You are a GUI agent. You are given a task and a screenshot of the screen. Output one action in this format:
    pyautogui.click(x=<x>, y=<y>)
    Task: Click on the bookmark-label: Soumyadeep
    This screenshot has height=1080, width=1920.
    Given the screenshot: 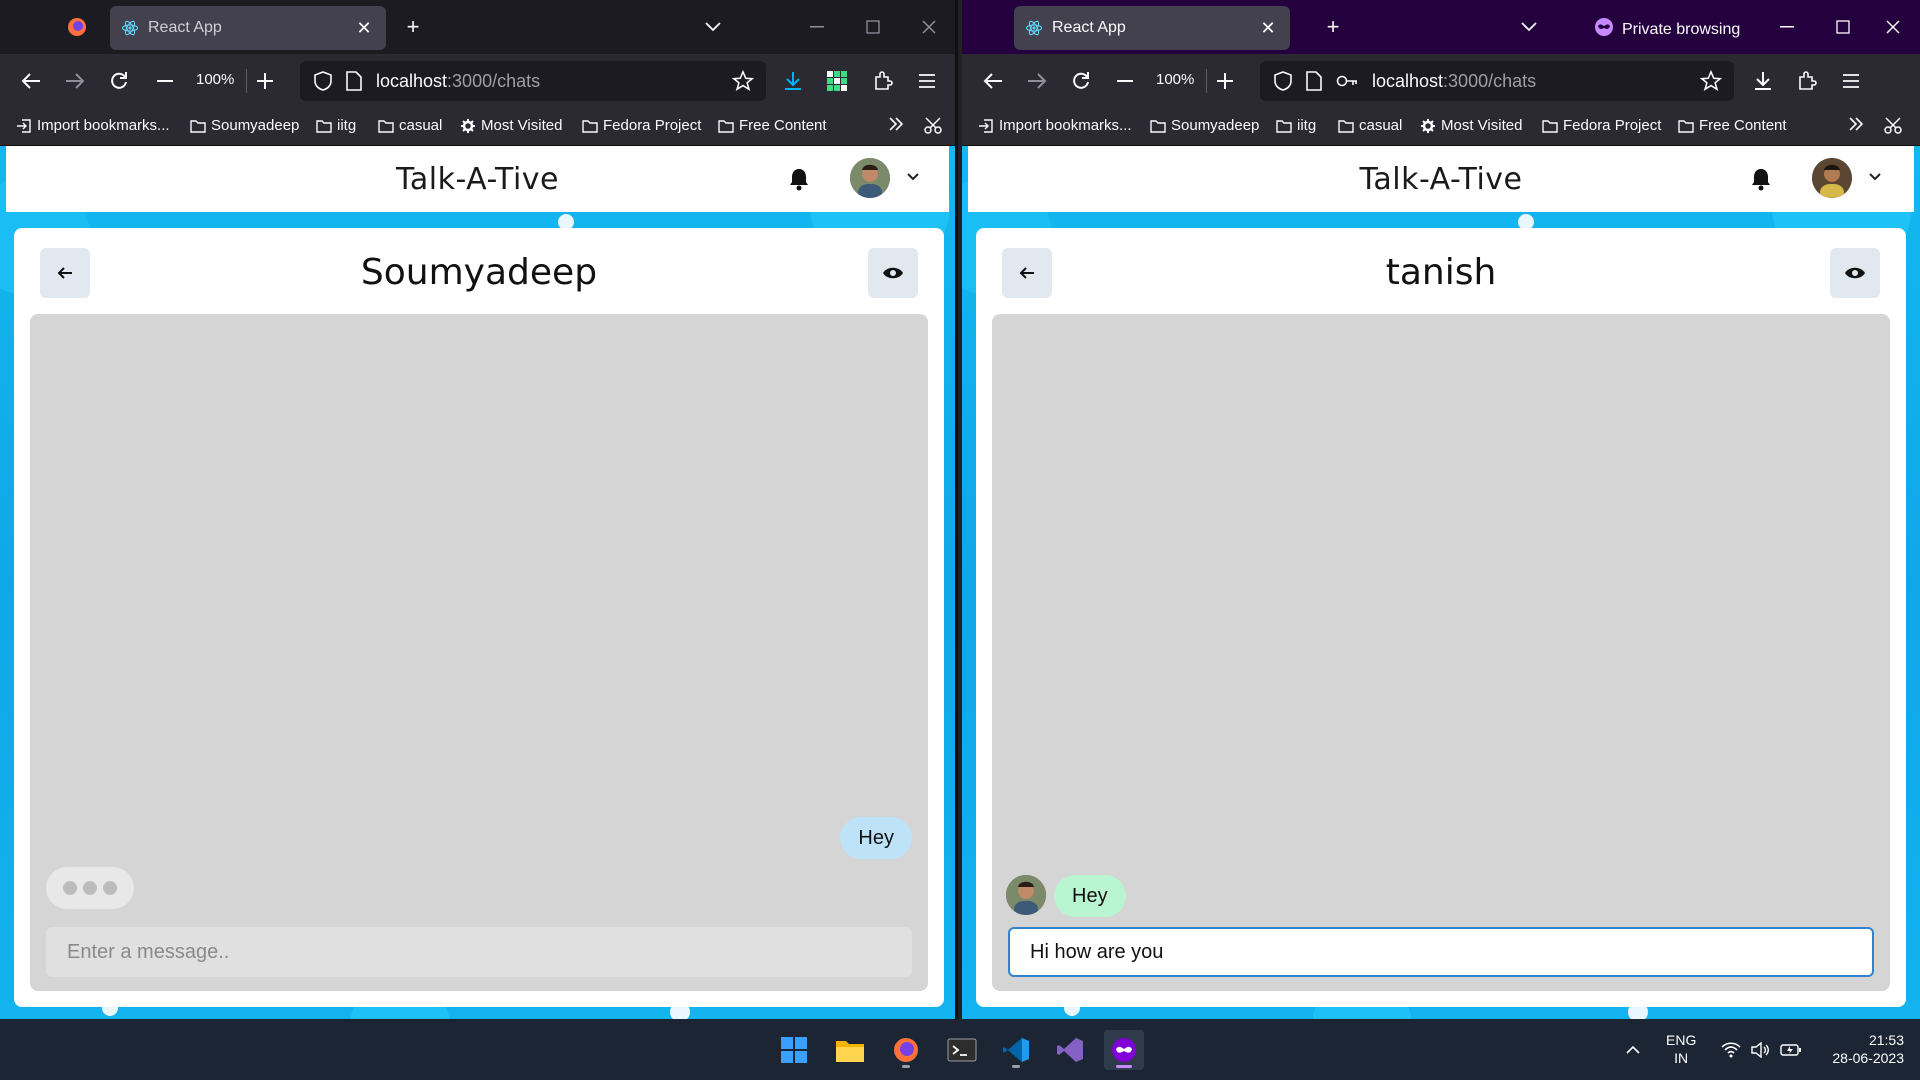 What is the action you would take?
    pyautogui.click(x=1215, y=125)
    